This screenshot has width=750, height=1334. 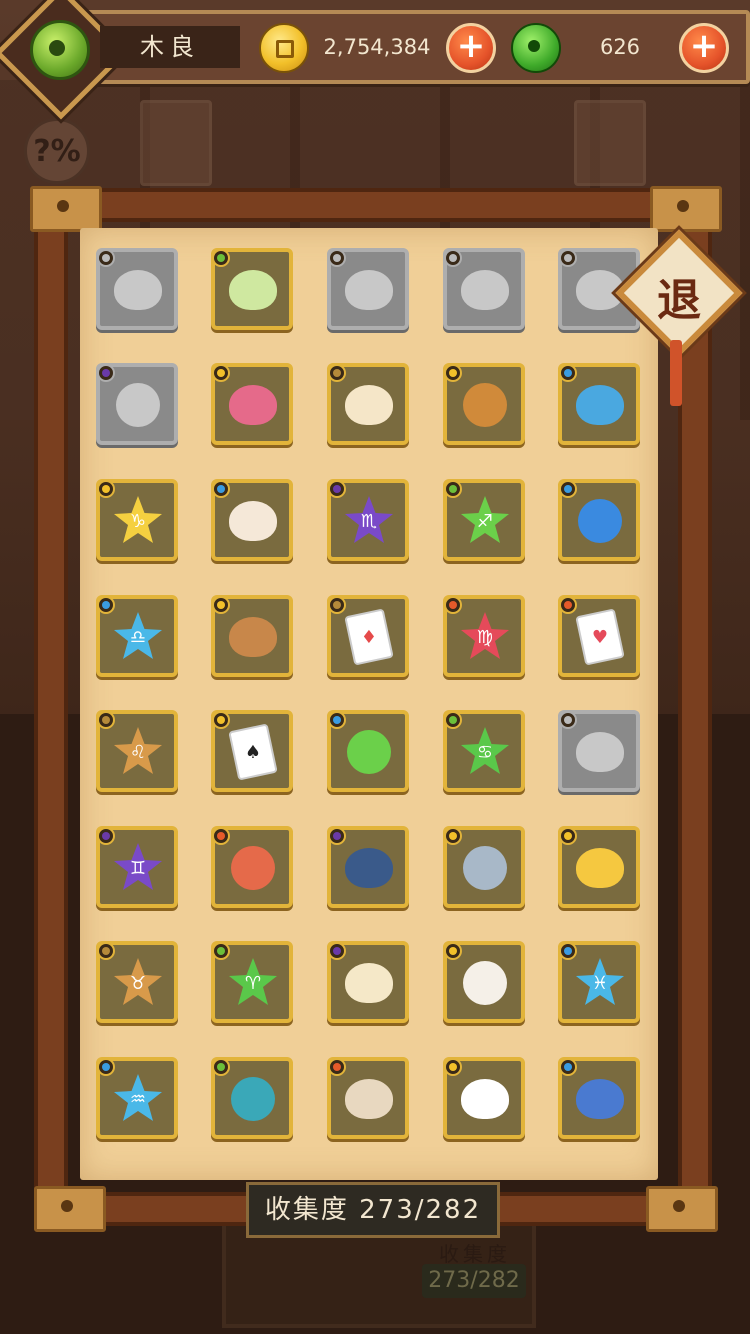 I want to click on collection-item-snowman, so click(x=484, y=982).